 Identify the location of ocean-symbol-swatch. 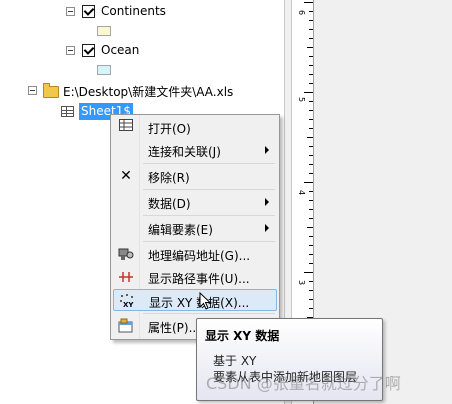
(104, 70).